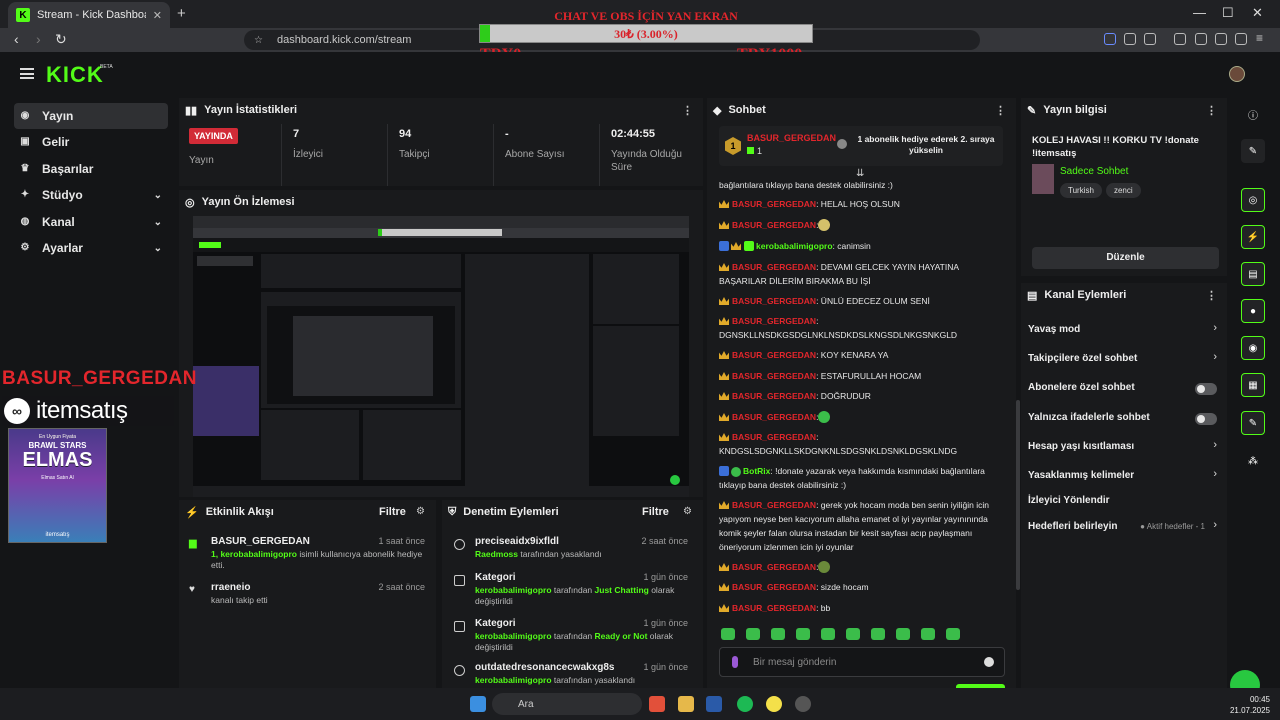 This screenshot has width=1280, height=720. I want to click on emotes-only-toggle, so click(1206, 419).